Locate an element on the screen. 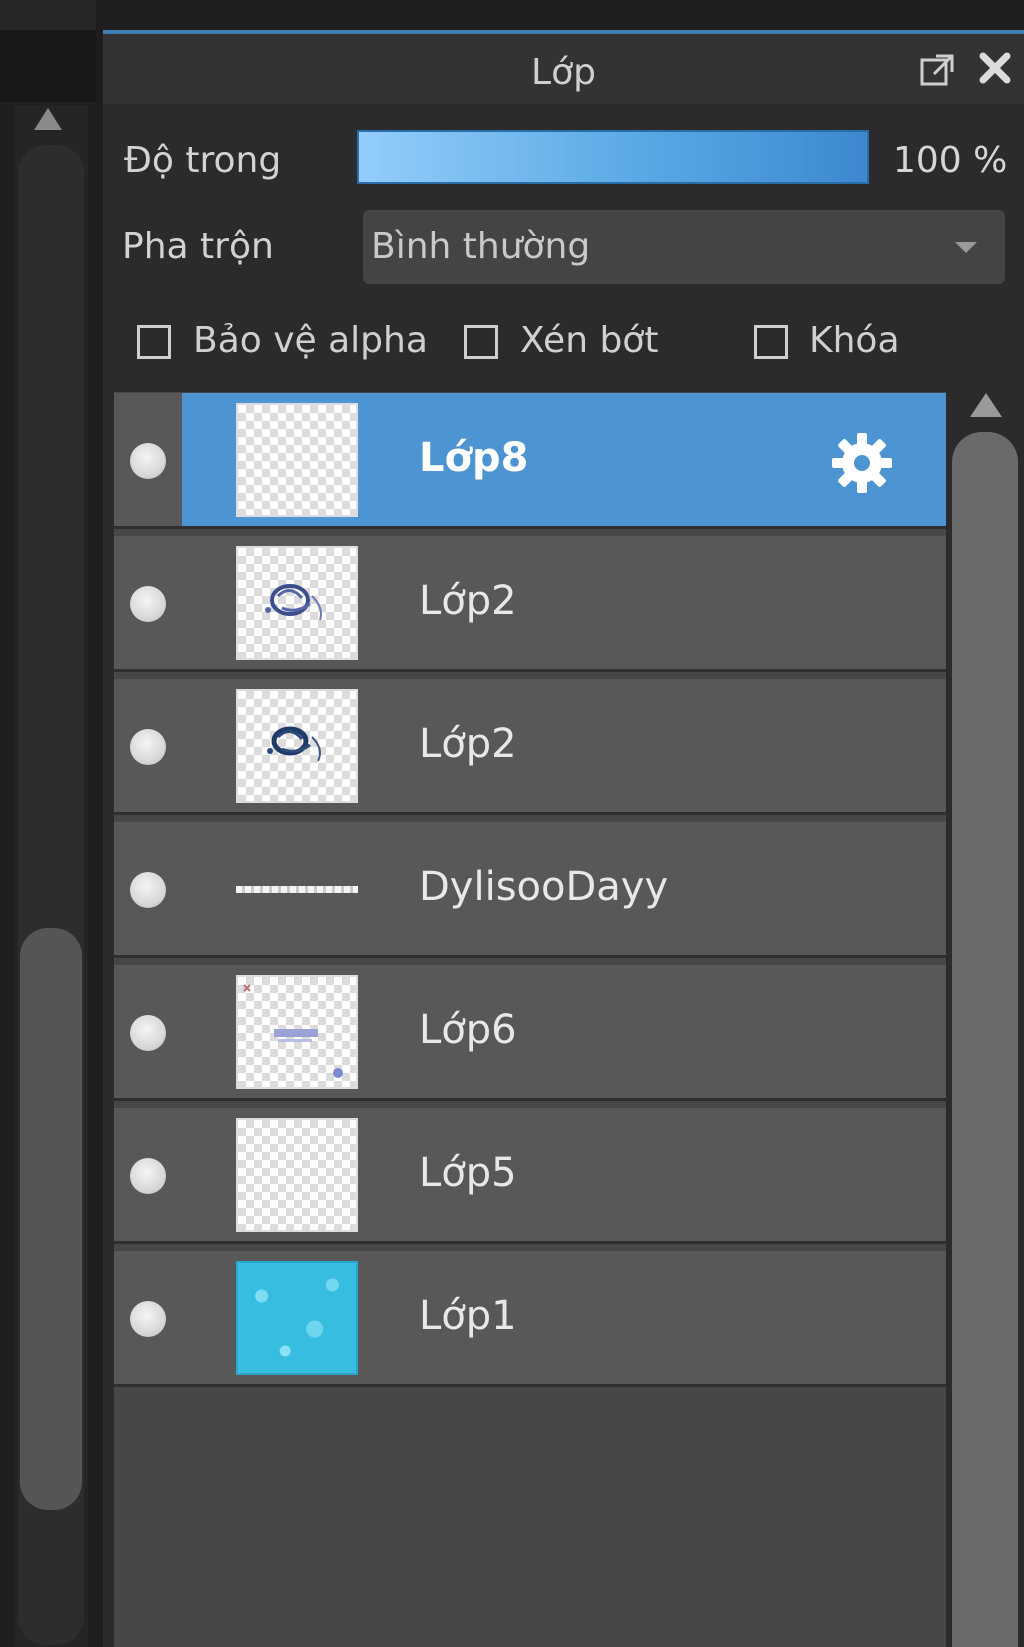 This screenshot has height=1647, width=1024. layer-name: Lớp8 is located at coordinates (474, 458).